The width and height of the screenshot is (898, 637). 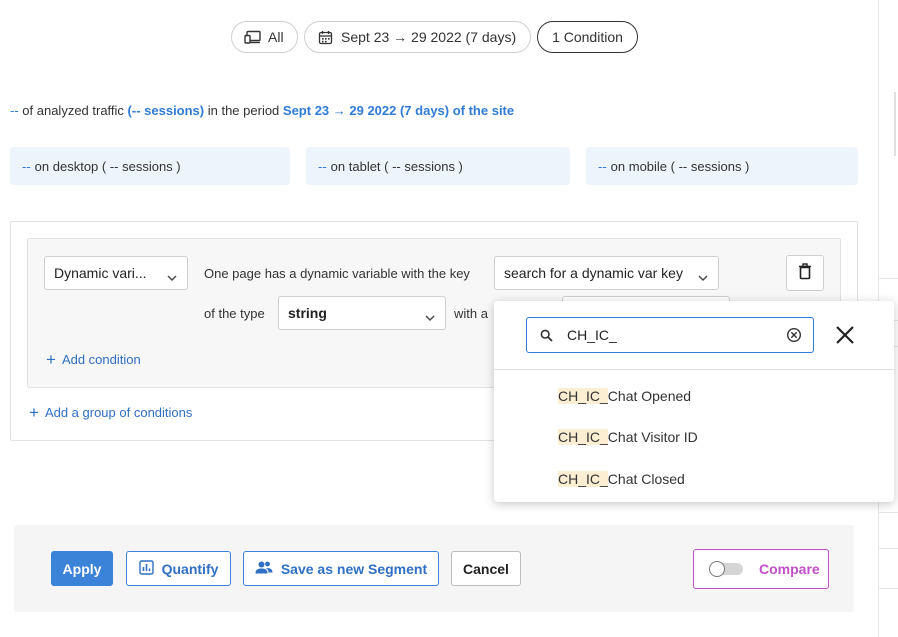 What do you see at coordinates (895, 124) in the screenshot?
I see `scroll-marker` at bounding box center [895, 124].